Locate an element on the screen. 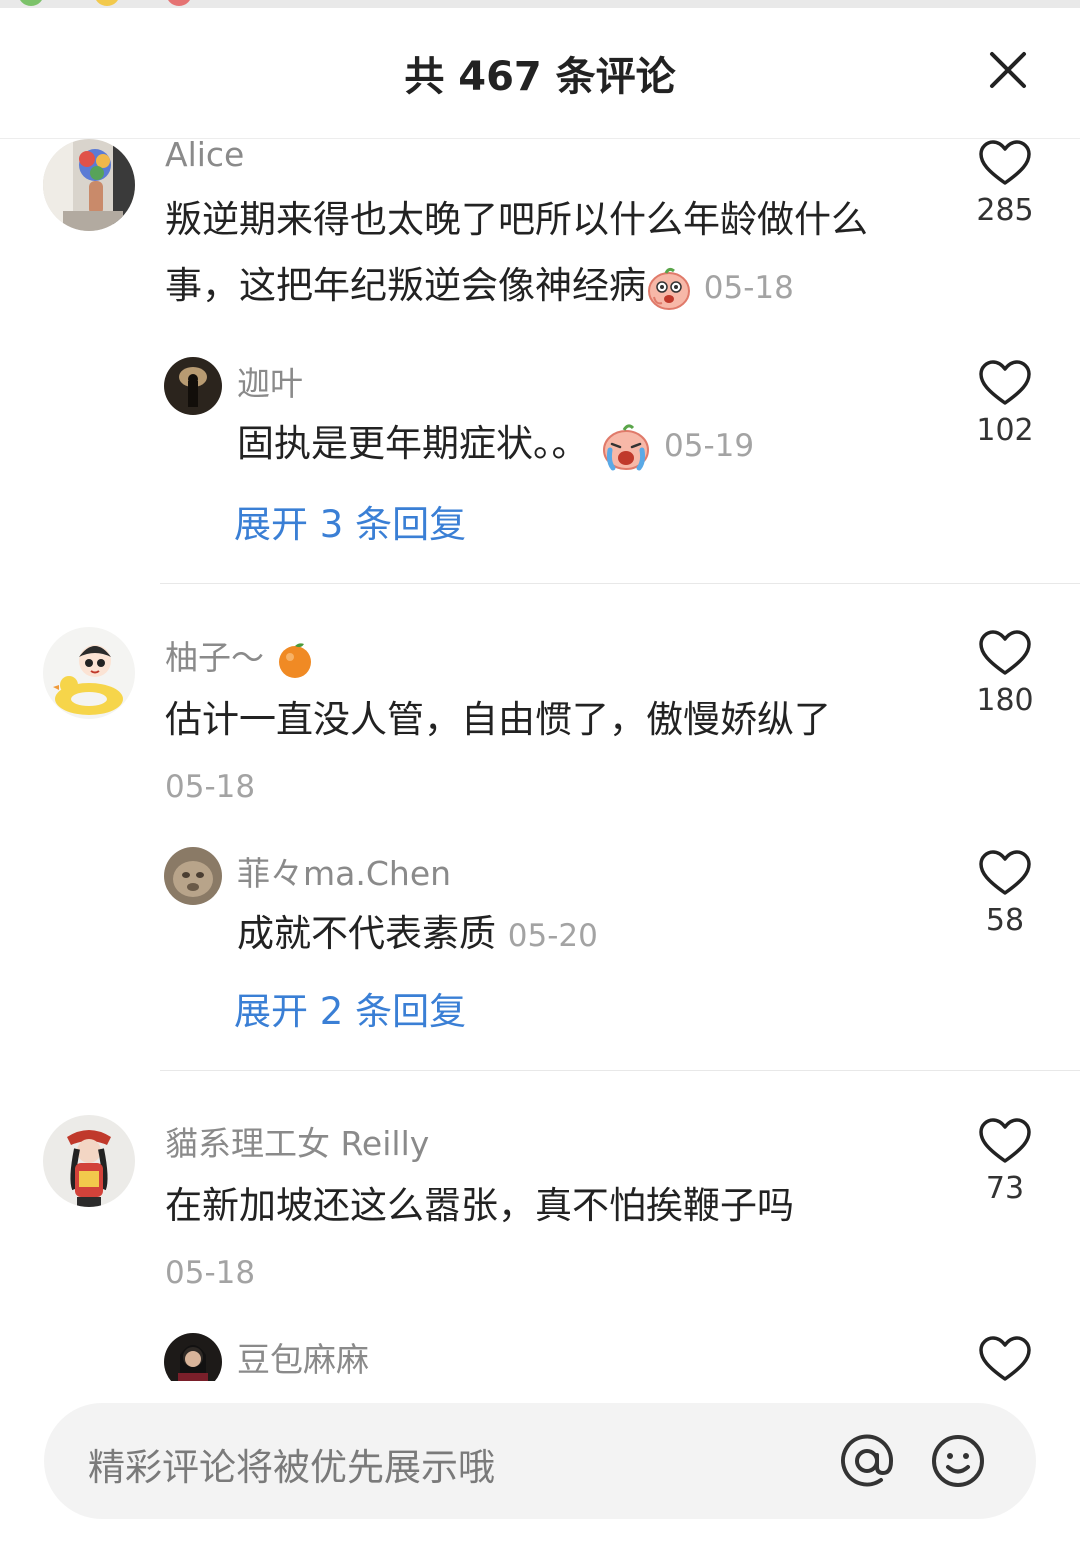  crying-face-emoji-icon is located at coordinates (626, 446).